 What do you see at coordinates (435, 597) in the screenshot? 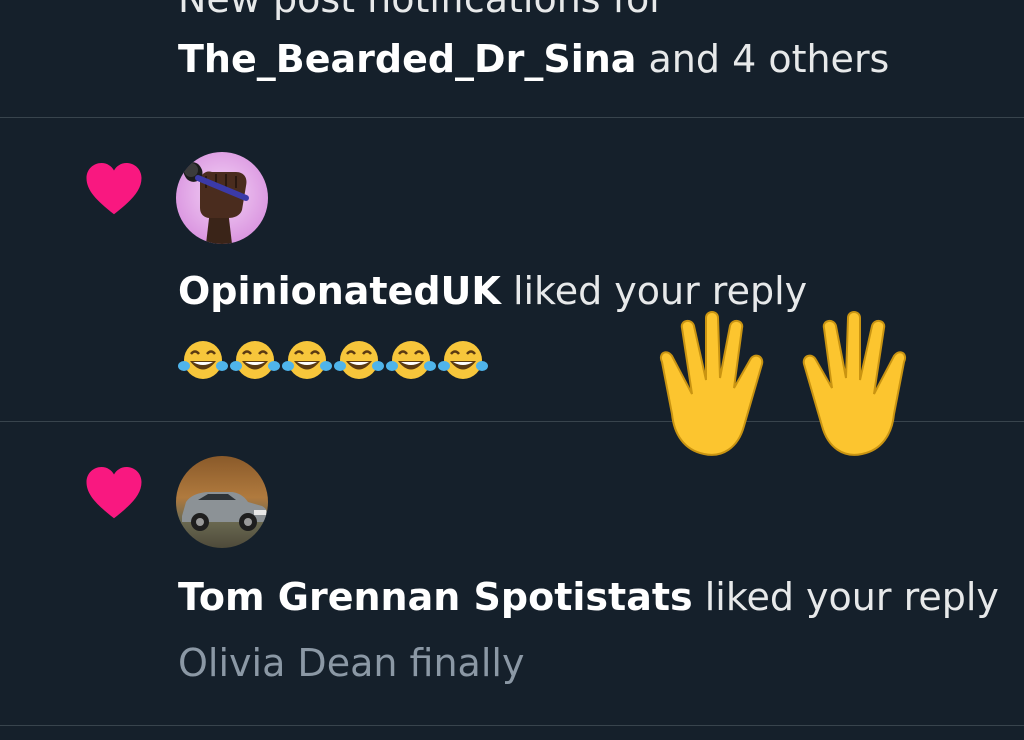
I see `notification-user-link: Tom Grennan Spotistats` at bounding box center [435, 597].